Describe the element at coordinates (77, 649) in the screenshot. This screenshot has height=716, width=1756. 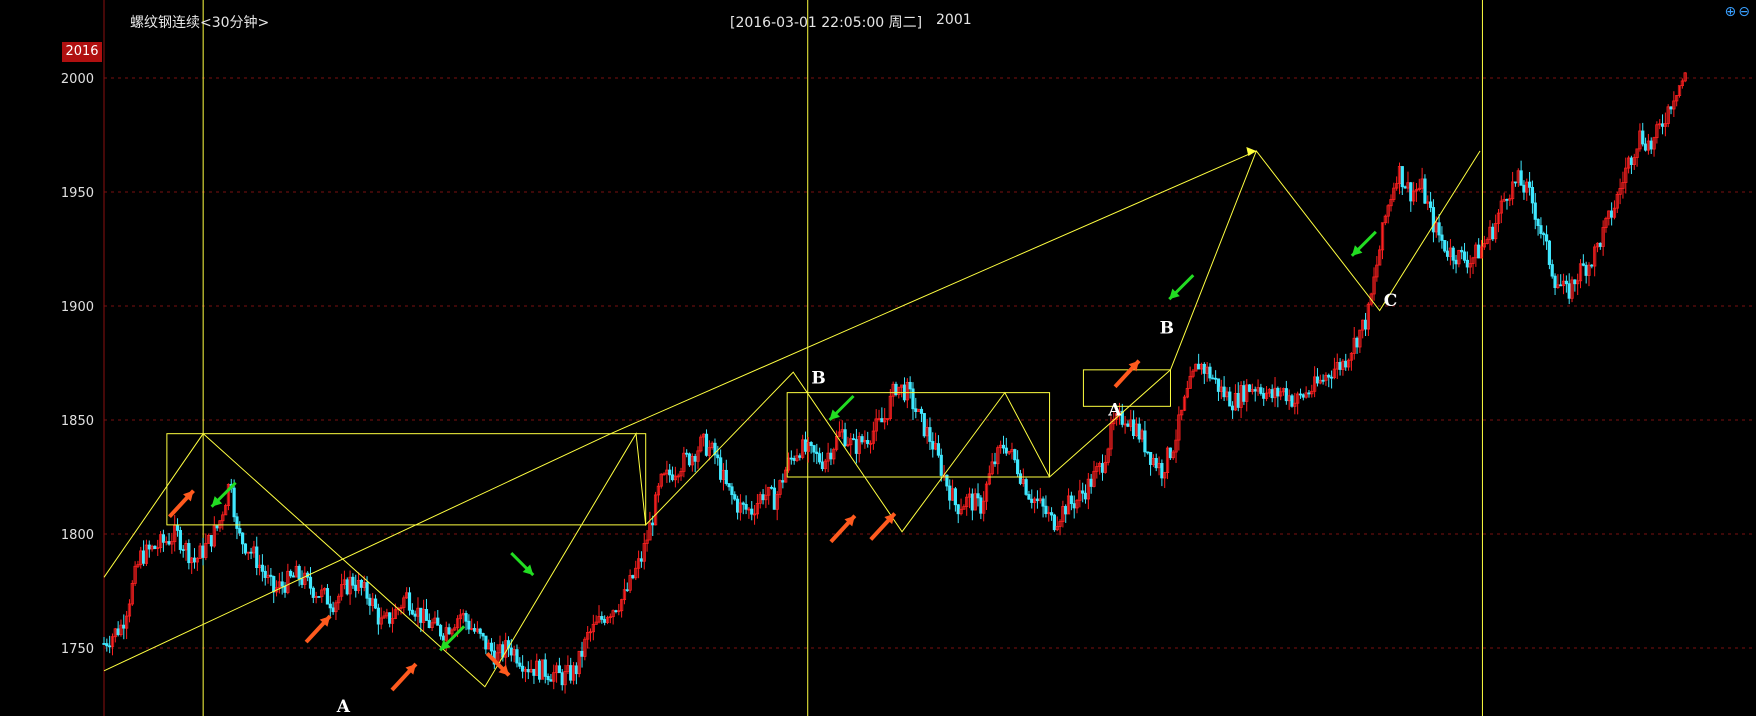
I see `y-tick-label: 1750` at that location.